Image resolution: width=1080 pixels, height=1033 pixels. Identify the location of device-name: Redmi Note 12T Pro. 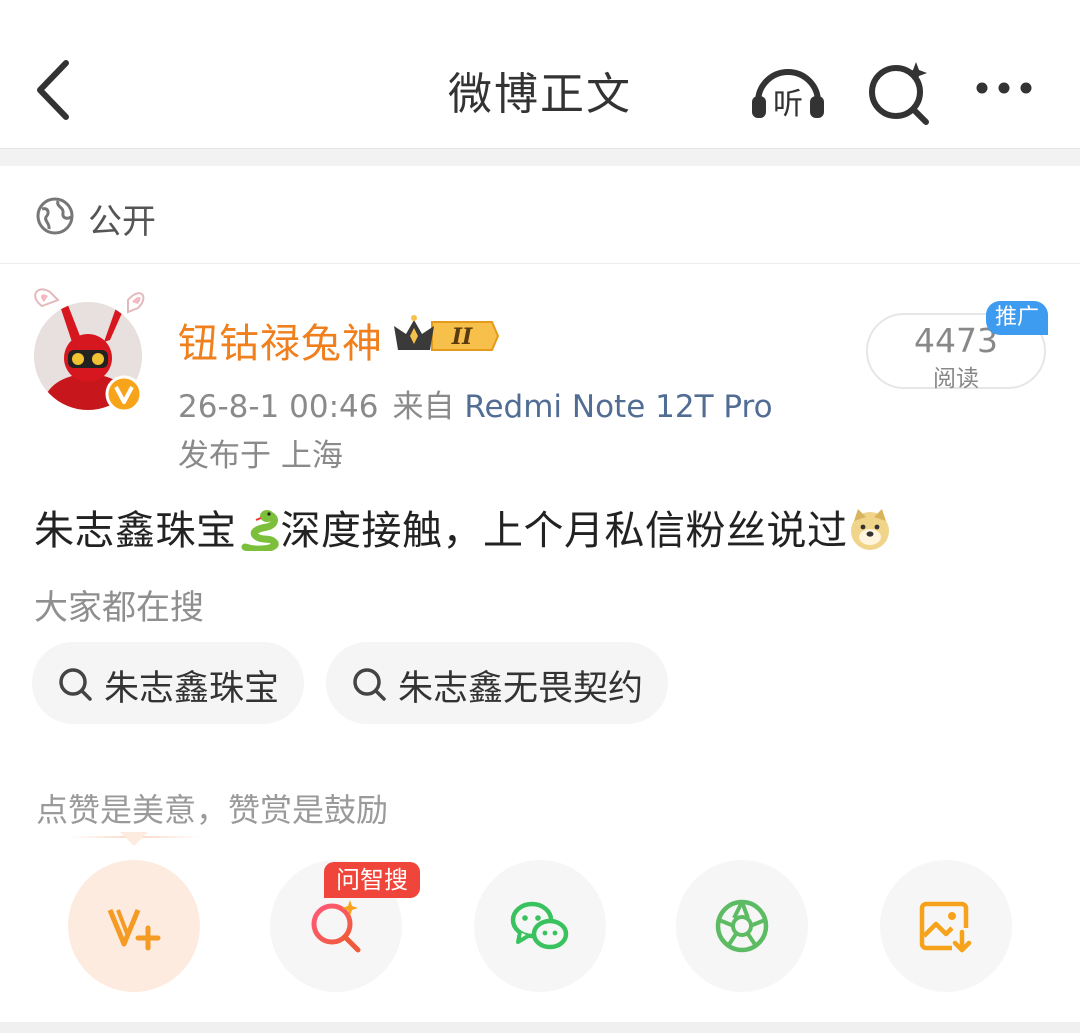
(618, 407).